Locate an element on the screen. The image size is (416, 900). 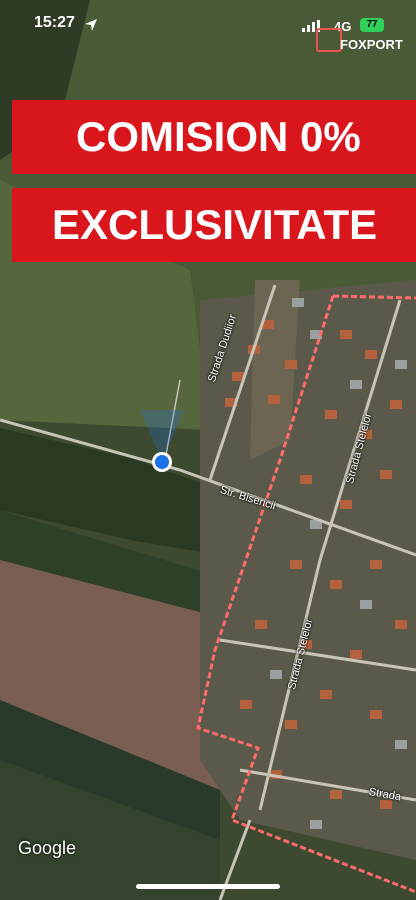
location-dot is located at coordinates (162, 462).